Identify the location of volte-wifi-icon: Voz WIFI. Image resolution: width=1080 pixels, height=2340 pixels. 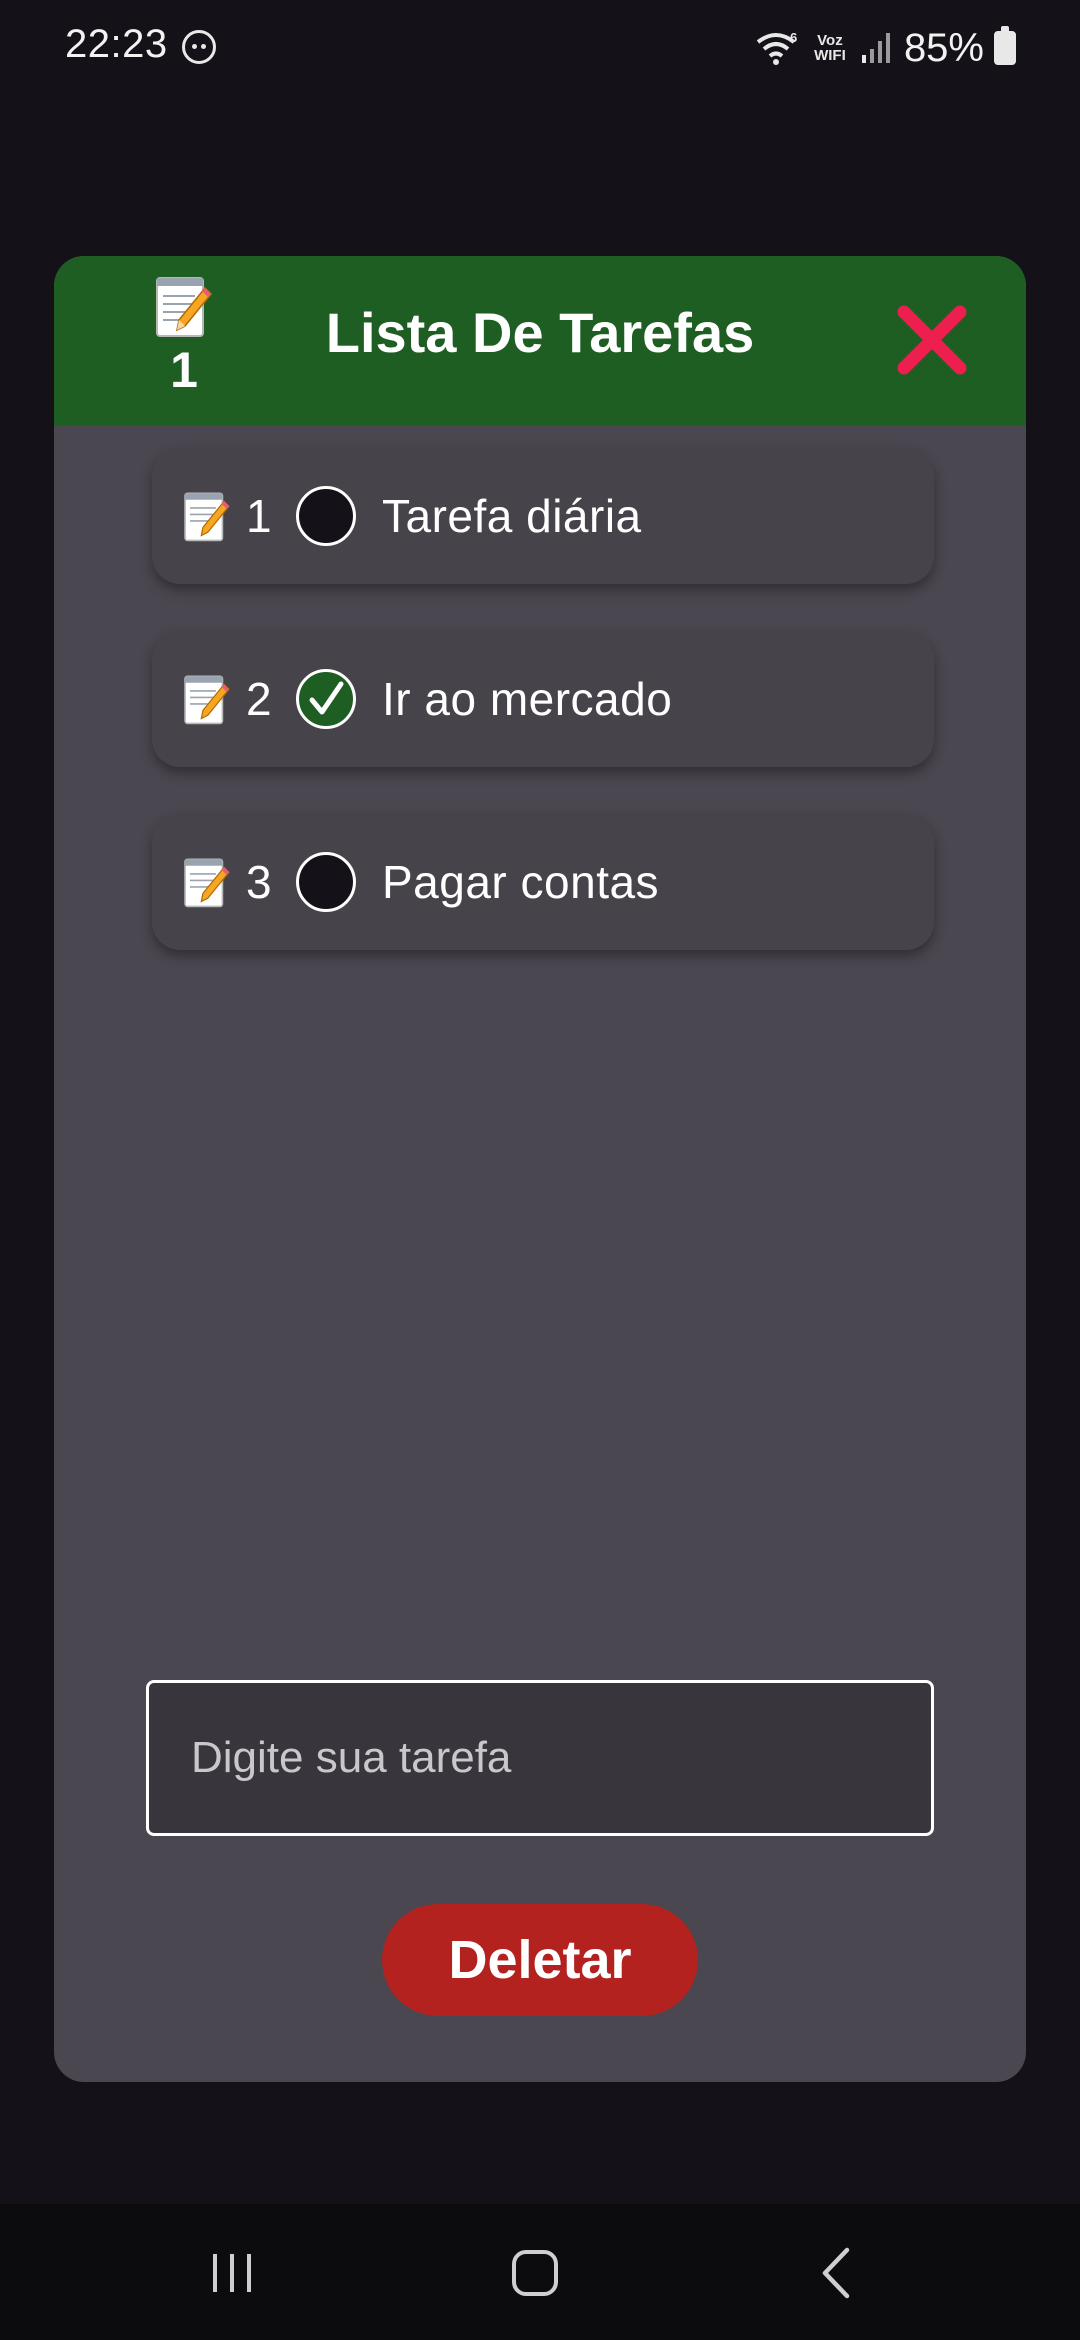
(830, 48).